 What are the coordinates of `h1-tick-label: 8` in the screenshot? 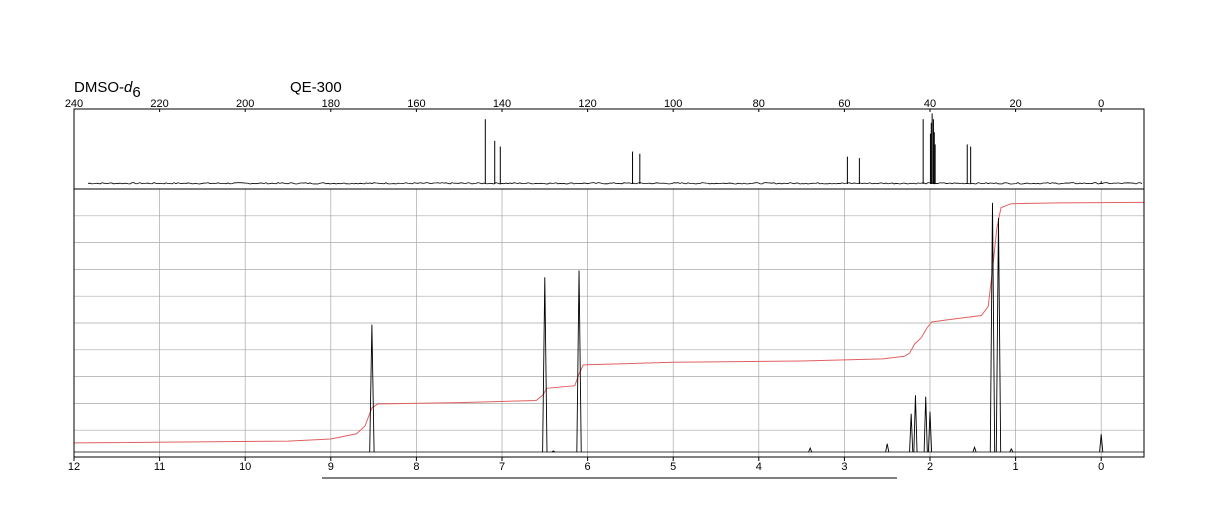 It's located at (416, 467).